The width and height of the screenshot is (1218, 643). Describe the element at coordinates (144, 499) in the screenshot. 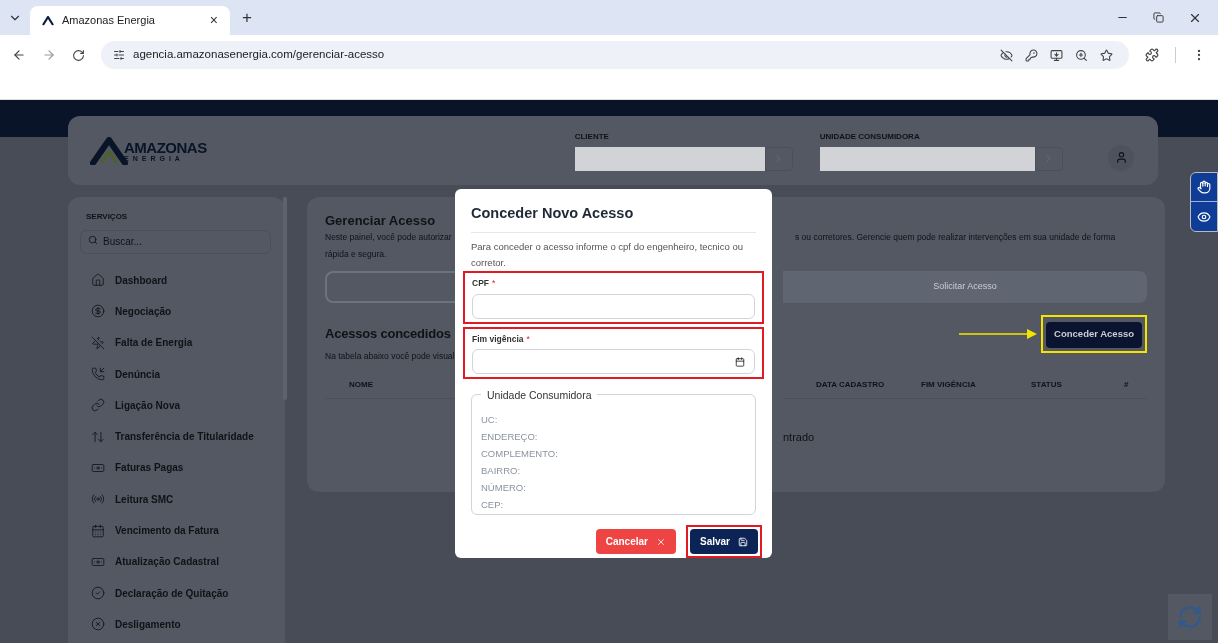

I see `sidebar-item: Leitura SMC` at that location.